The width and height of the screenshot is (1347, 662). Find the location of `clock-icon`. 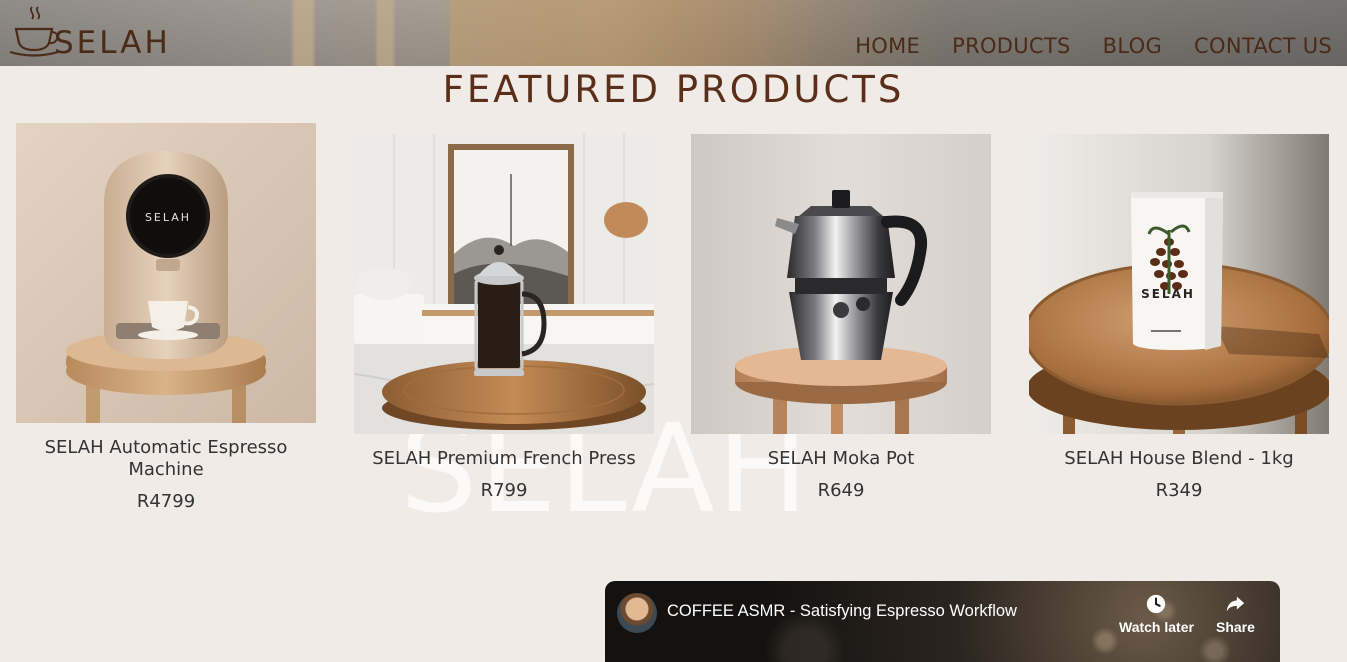

clock-icon is located at coordinates (1156, 604).